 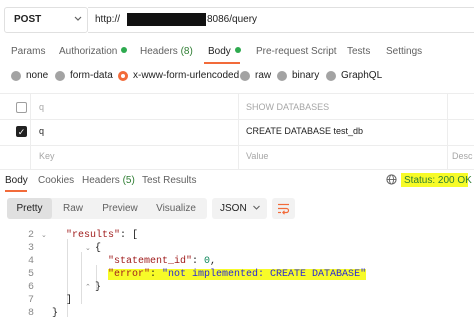 What do you see at coordinates (56, 180) in the screenshot?
I see `response-tab-cookies: Cookies` at bounding box center [56, 180].